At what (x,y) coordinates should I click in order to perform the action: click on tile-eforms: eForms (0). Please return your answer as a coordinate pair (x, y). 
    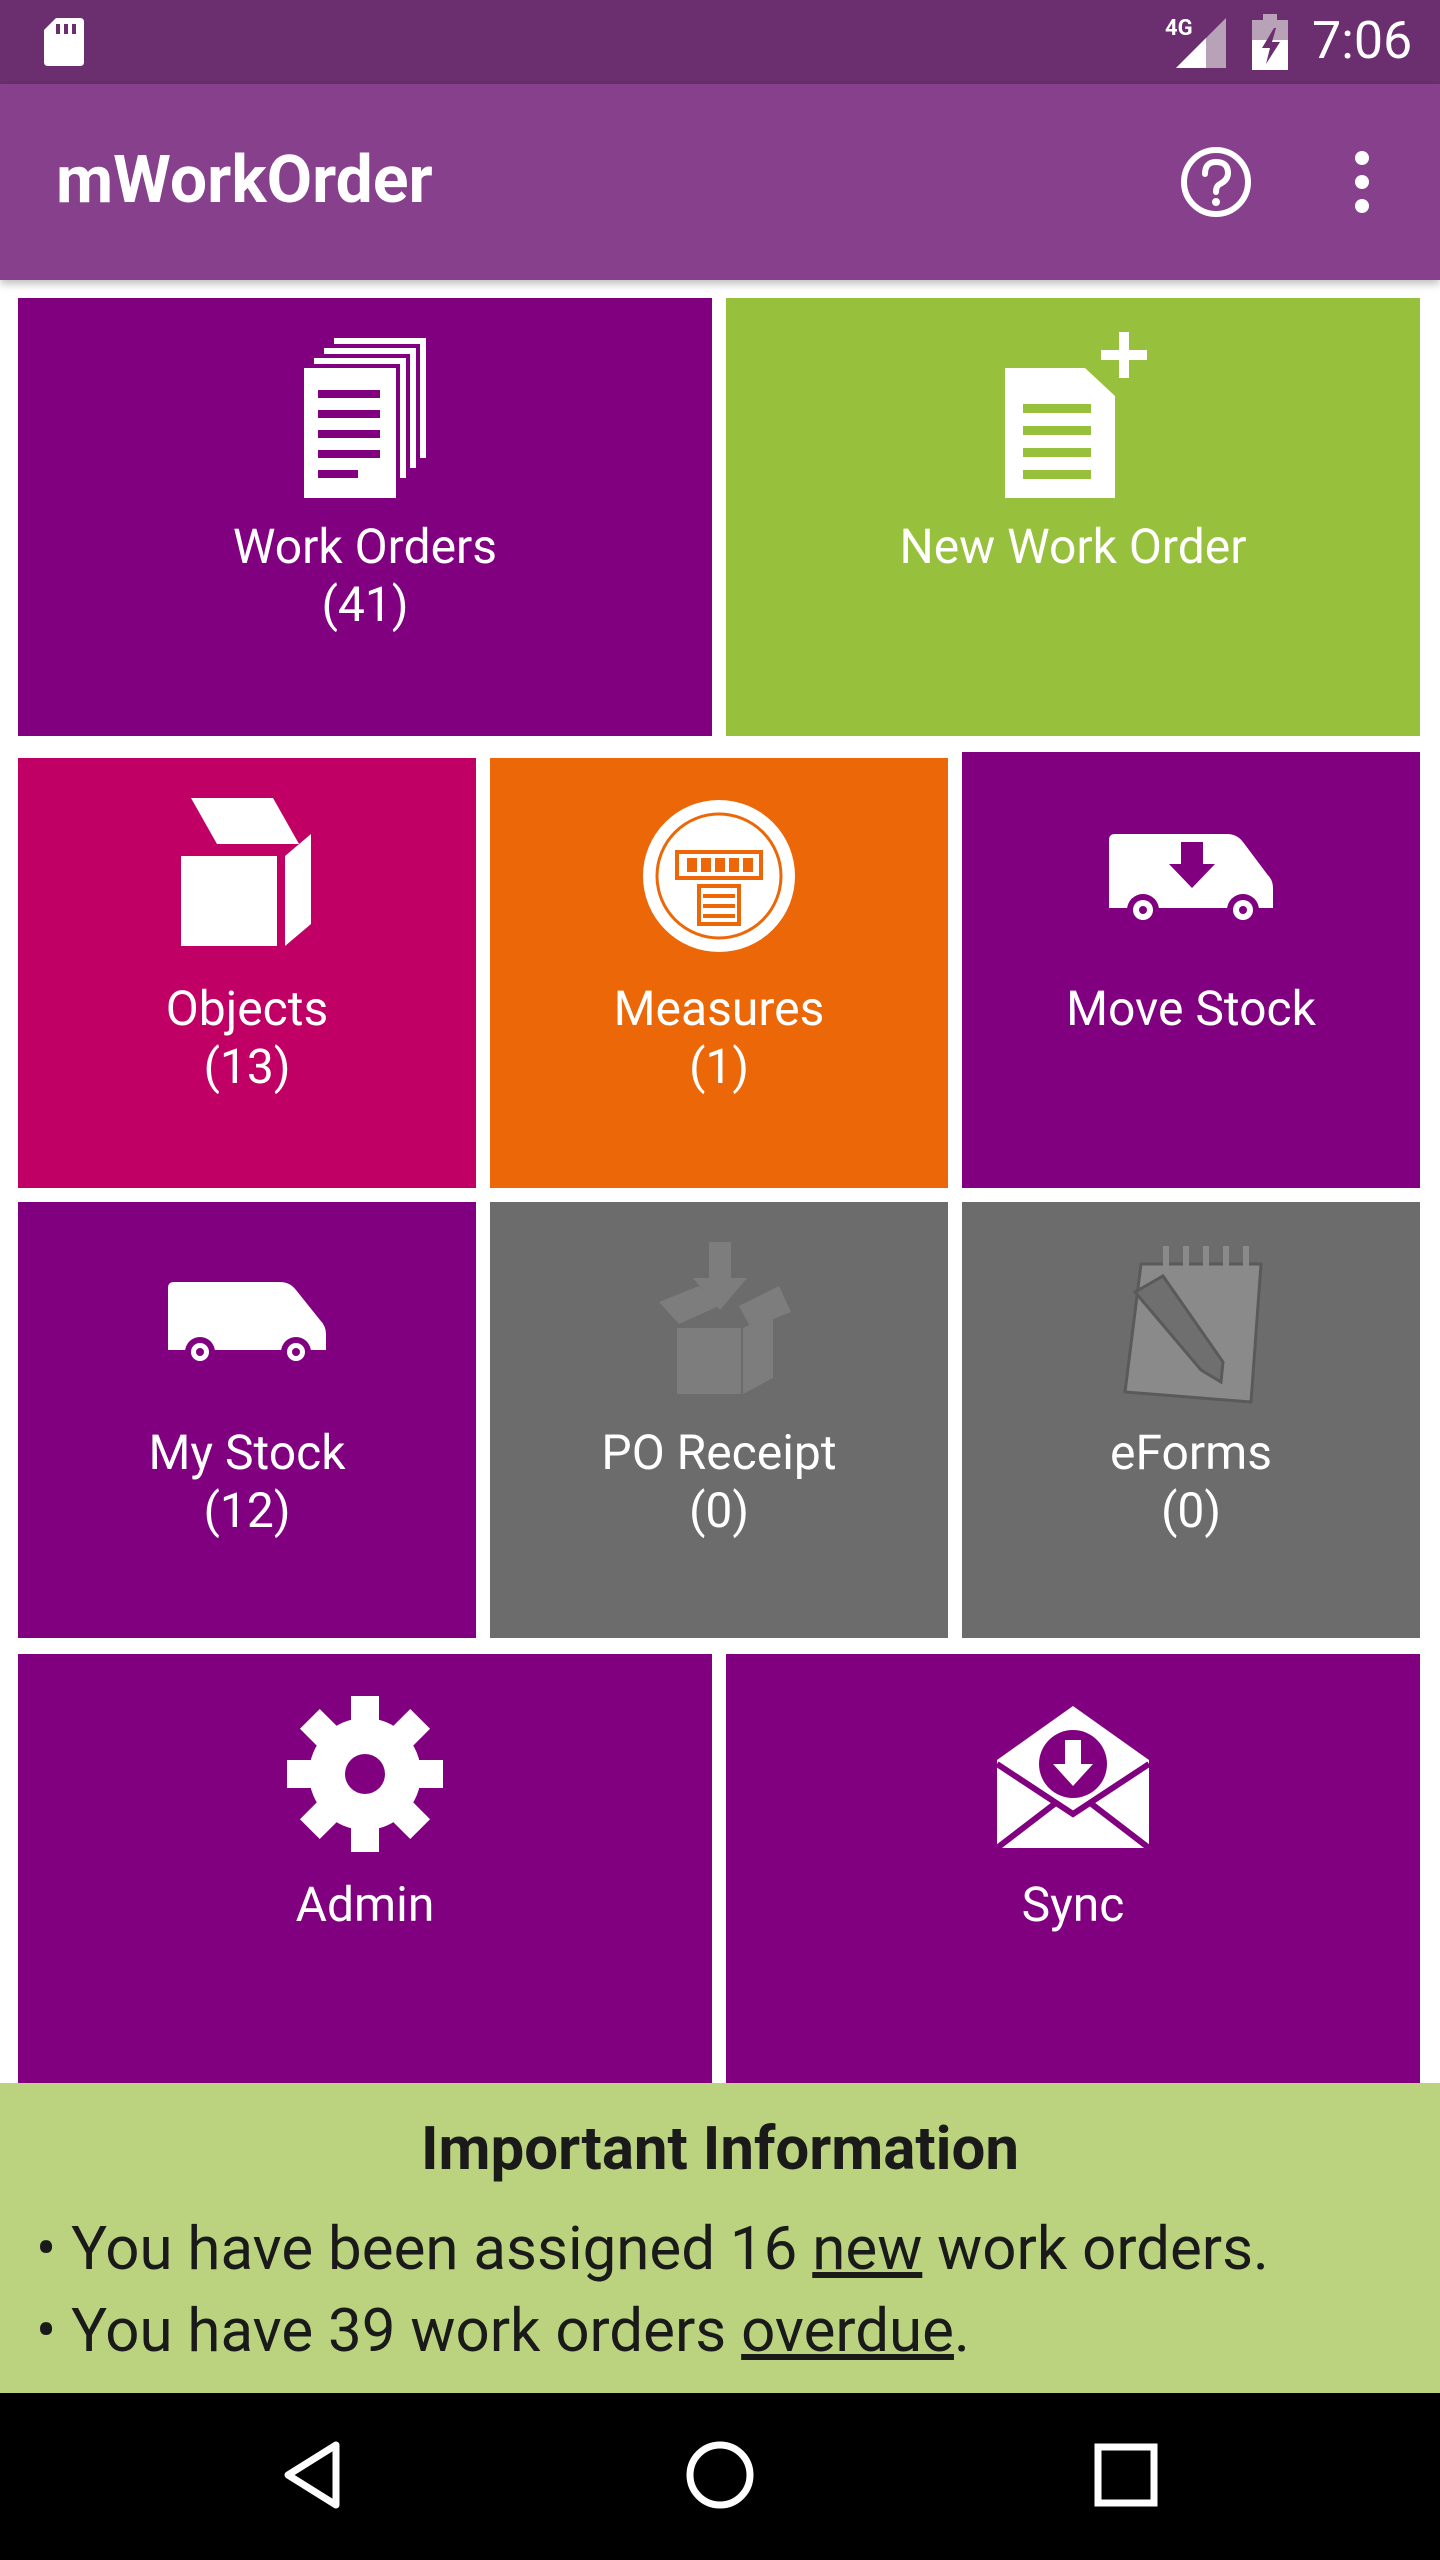
    Looking at the image, I should click on (1191, 1420).